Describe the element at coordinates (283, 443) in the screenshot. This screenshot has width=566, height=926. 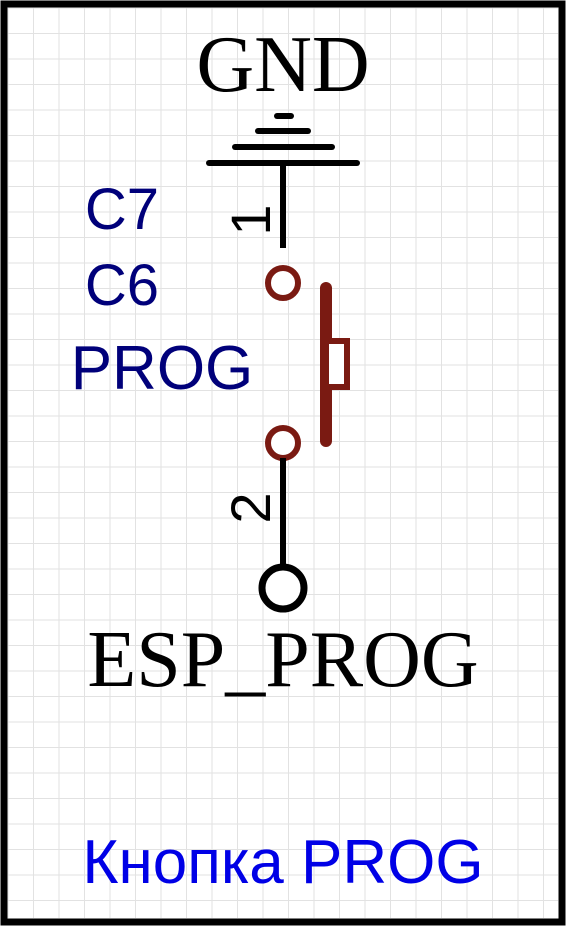
I see `switch-pin-2-icon` at that location.